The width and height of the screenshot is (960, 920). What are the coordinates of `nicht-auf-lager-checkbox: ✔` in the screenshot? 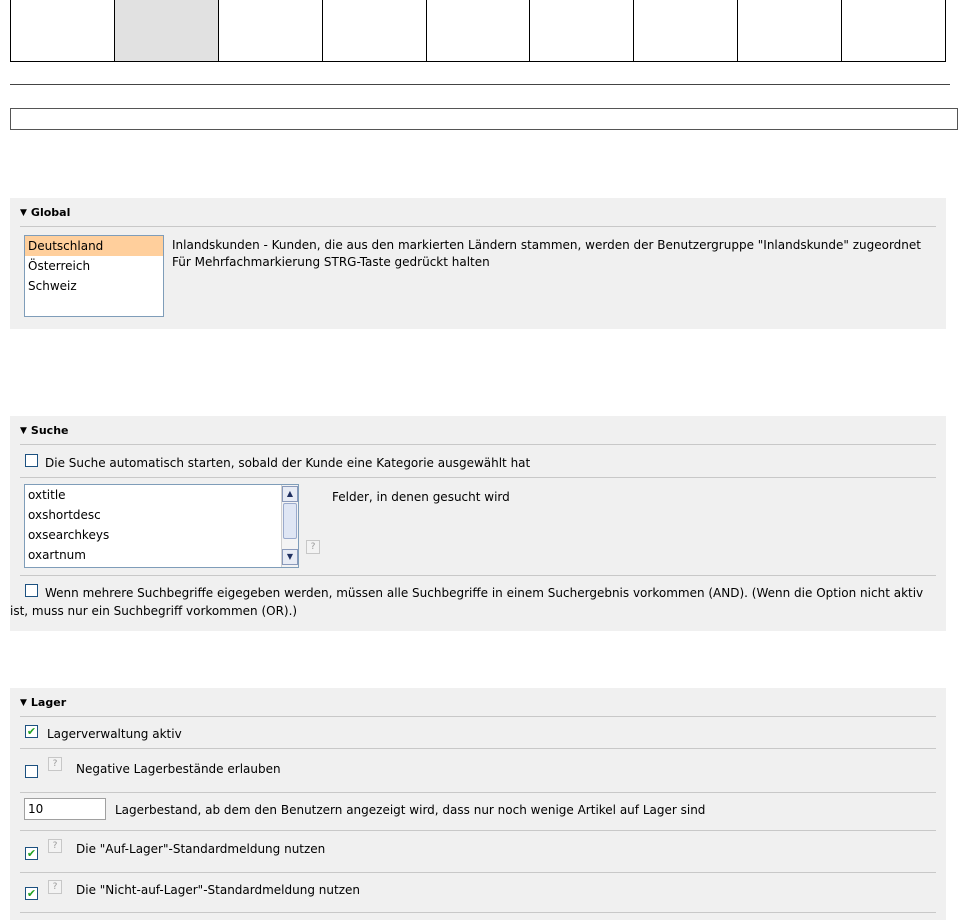 It's located at (31, 893).